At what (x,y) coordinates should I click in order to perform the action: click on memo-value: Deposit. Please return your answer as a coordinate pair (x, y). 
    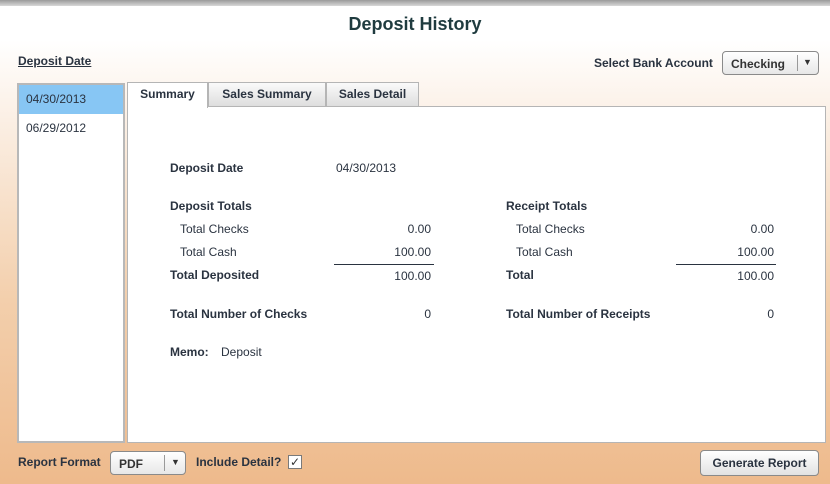
    Looking at the image, I should click on (241, 352).